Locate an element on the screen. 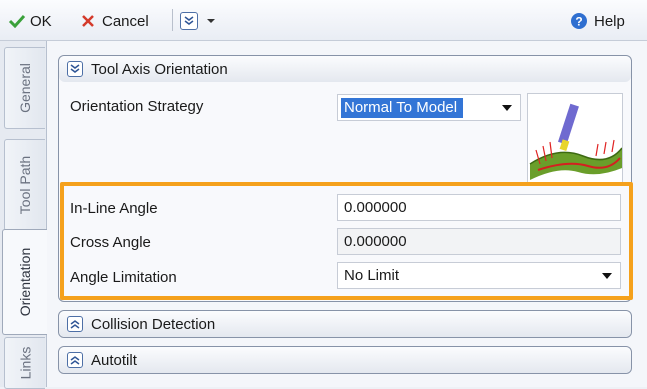 Image resolution: width=647 pixels, height=389 pixels. cancel-button: Cancel is located at coordinates (114, 21).